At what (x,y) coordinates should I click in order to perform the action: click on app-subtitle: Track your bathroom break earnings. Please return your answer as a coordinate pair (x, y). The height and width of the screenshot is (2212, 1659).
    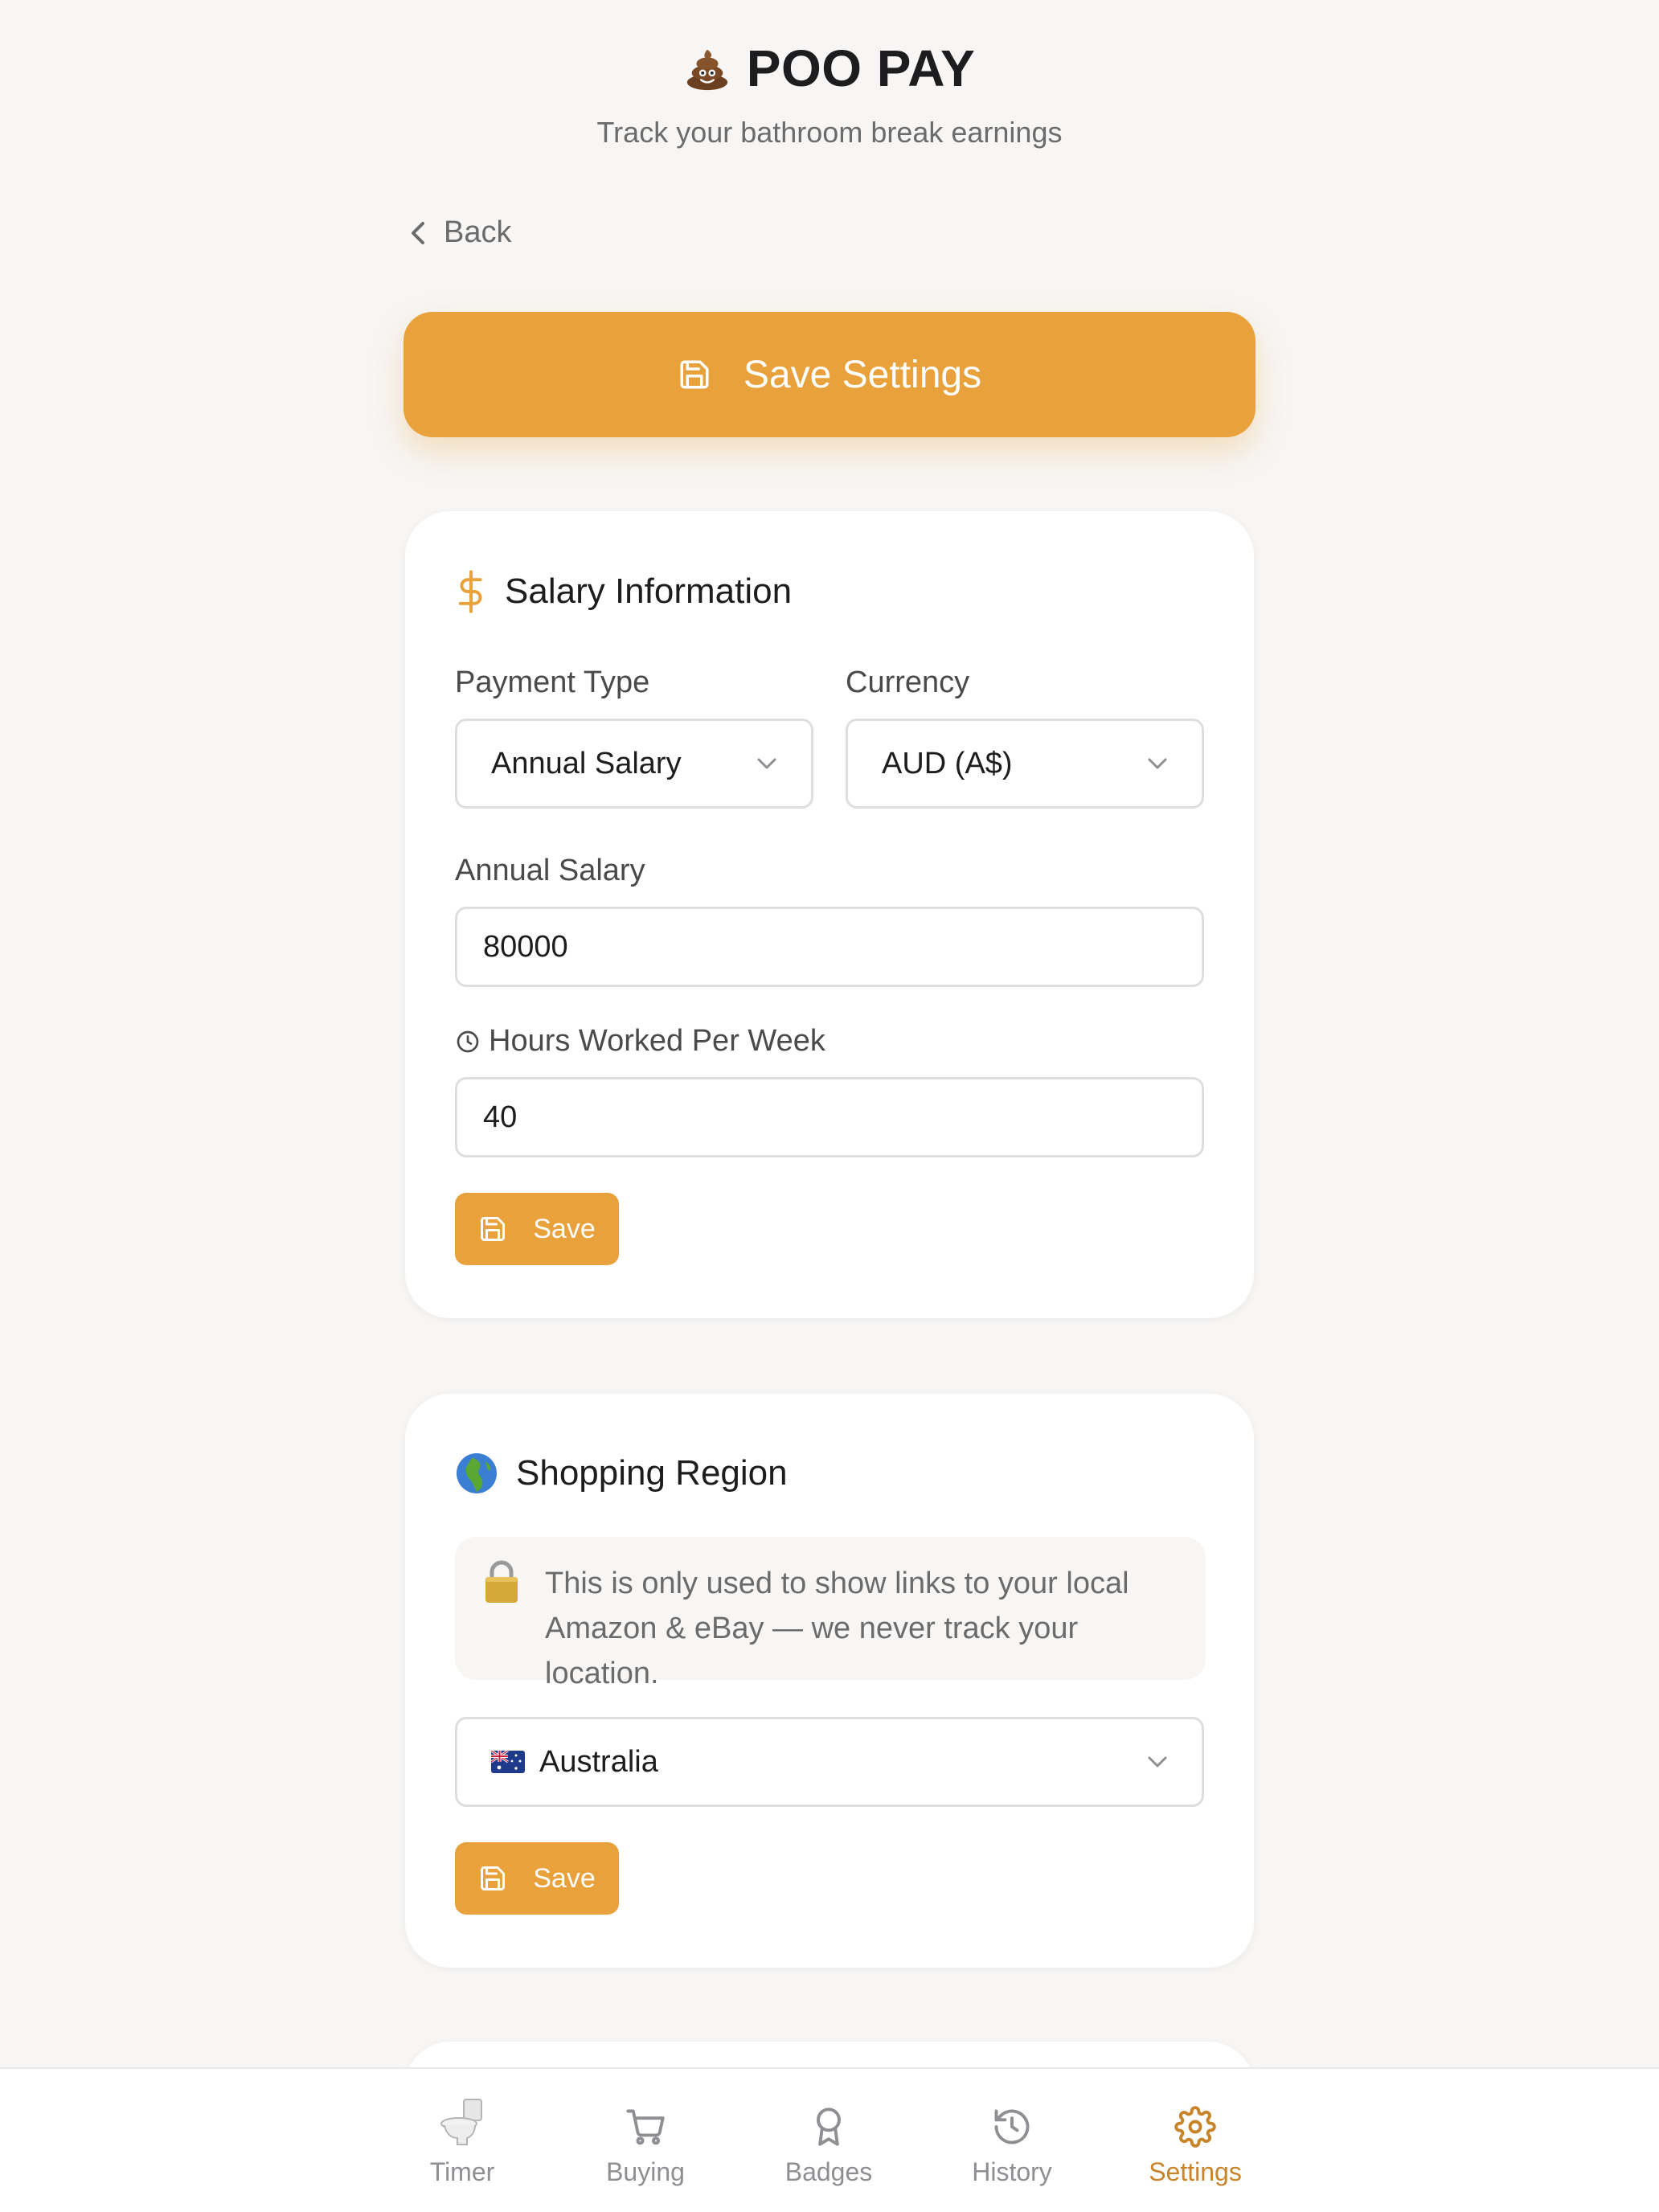
    Looking at the image, I should click on (829, 132).